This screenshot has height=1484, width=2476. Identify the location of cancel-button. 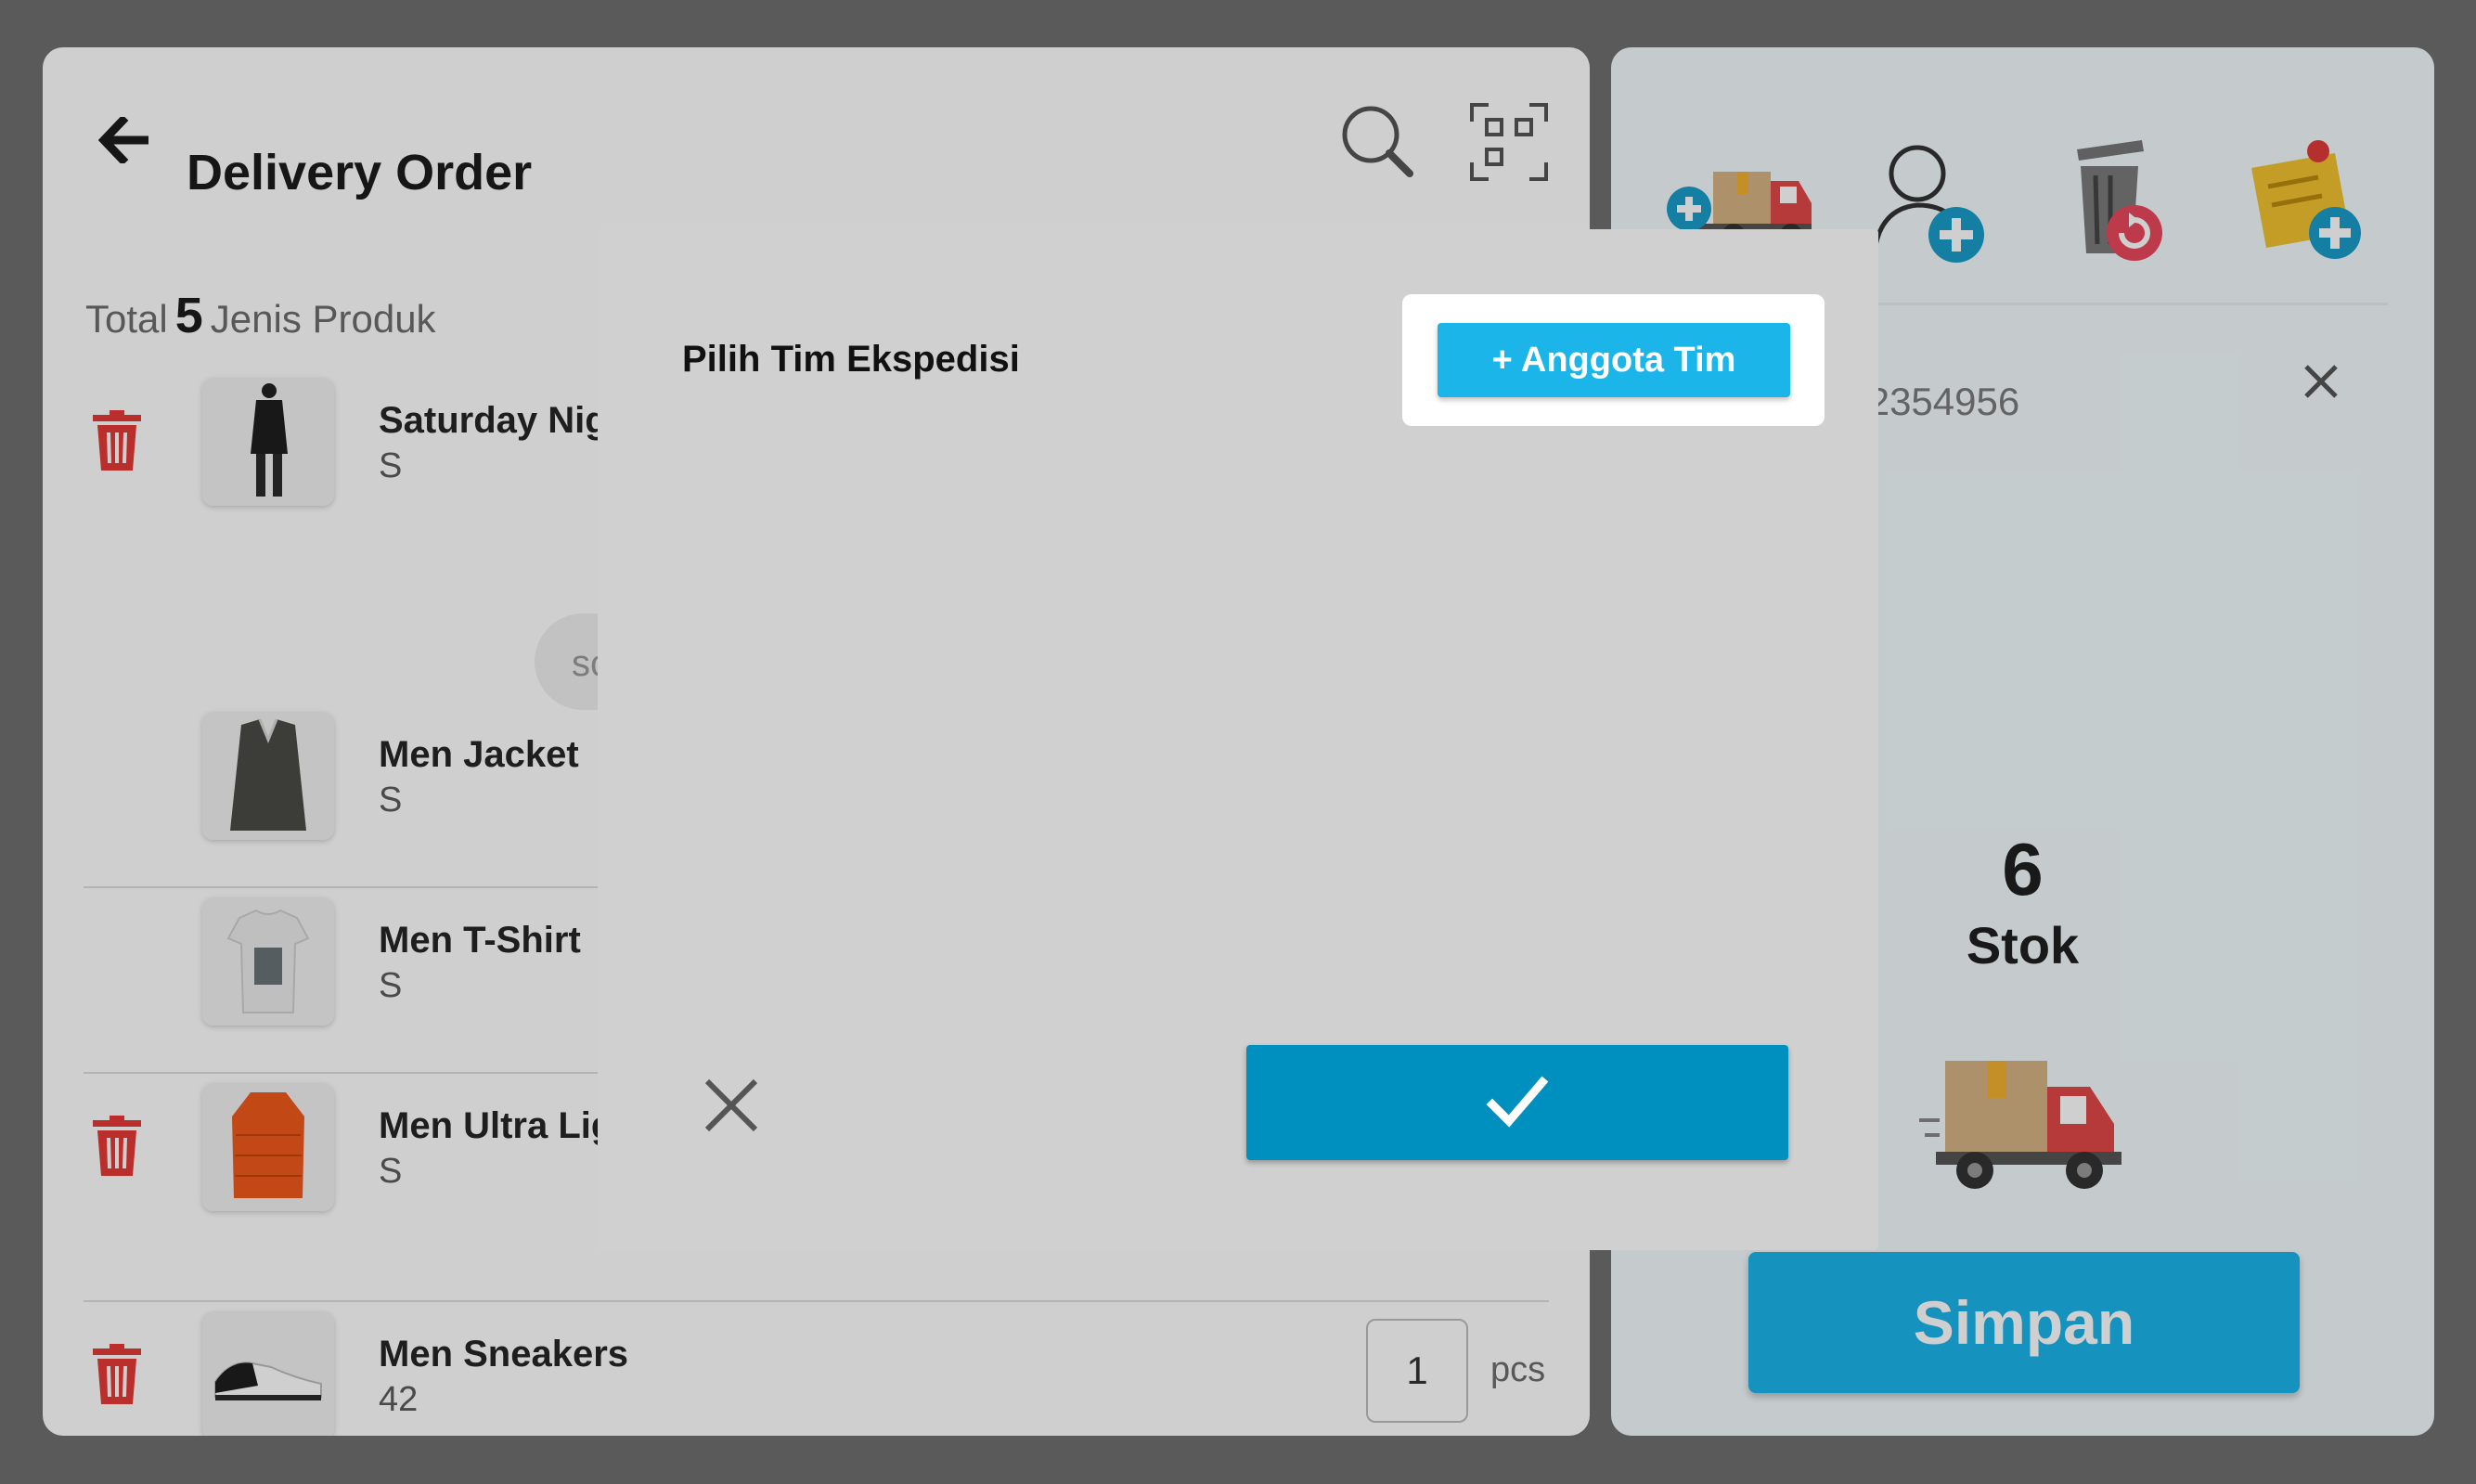
(731, 1105).